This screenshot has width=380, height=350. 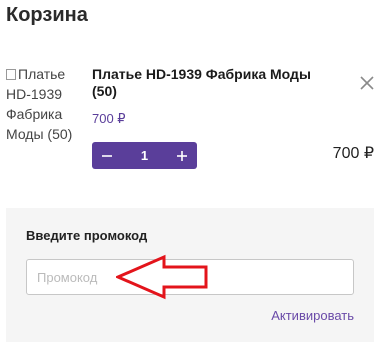 What do you see at coordinates (42, 104) in the screenshot?
I see `product-image: Платье HD-1939 Фабрика Моды (50)` at bounding box center [42, 104].